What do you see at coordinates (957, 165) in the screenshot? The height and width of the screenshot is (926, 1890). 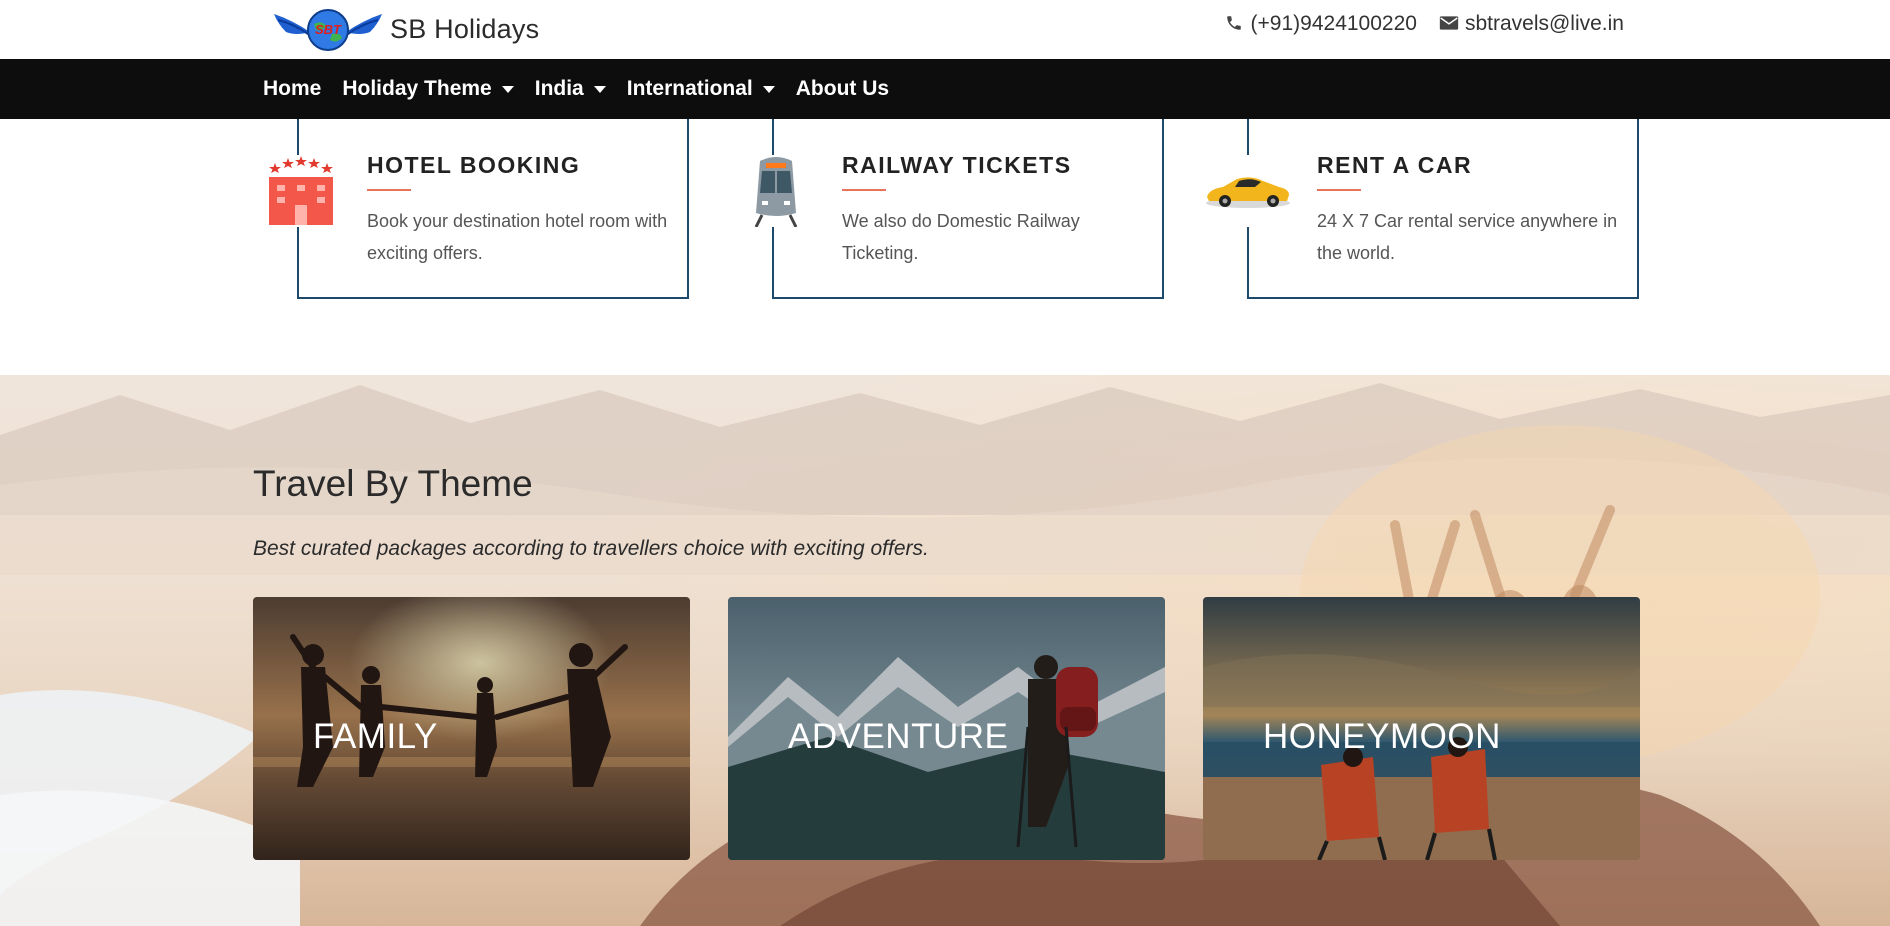 I see `service-title: RAILWAY TICKETS` at bounding box center [957, 165].